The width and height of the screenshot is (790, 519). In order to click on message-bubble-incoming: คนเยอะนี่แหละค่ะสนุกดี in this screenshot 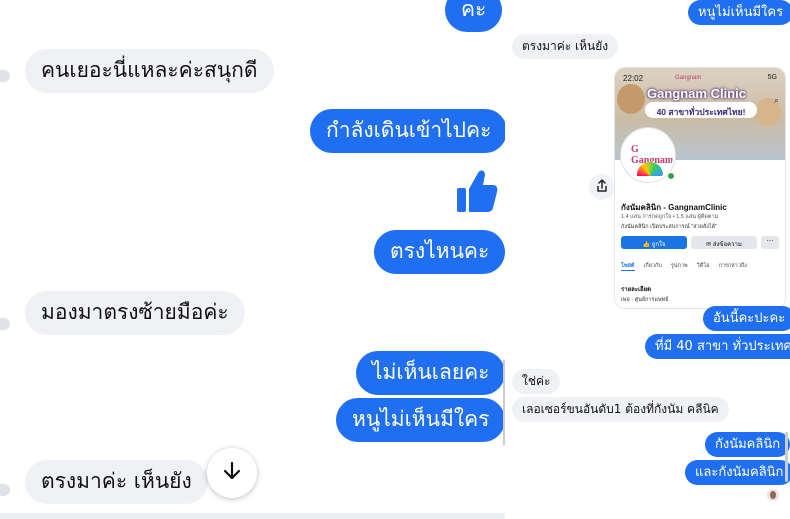, I will do `click(149, 71)`.